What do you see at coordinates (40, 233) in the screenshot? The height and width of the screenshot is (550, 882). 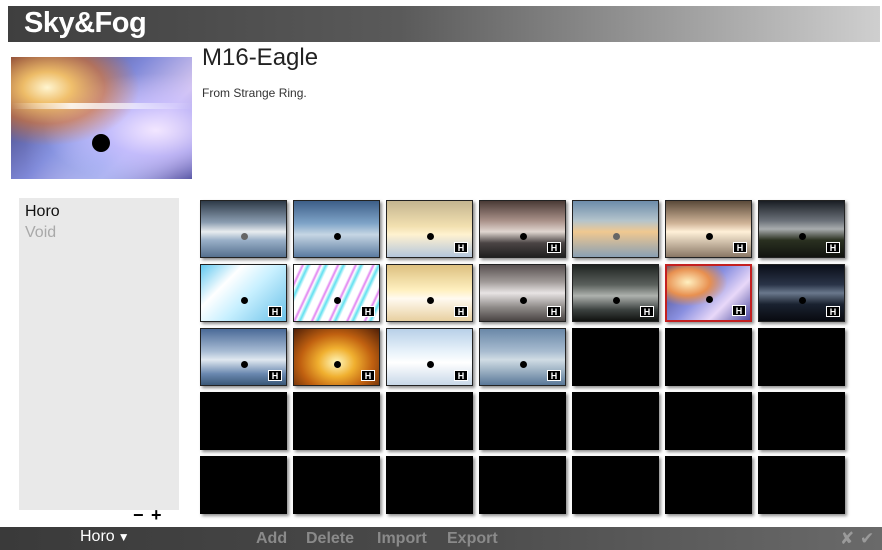 I see `category-item-void: Void` at bounding box center [40, 233].